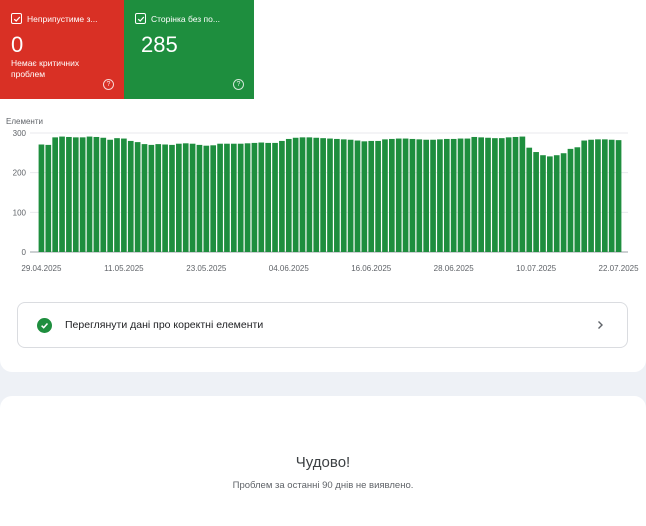 This screenshot has width=646, height=526. Describe the element at coordinates (189, 49) in the screenshot. I see `valid-tile: Сторінка без по... 285 ?` at that location.